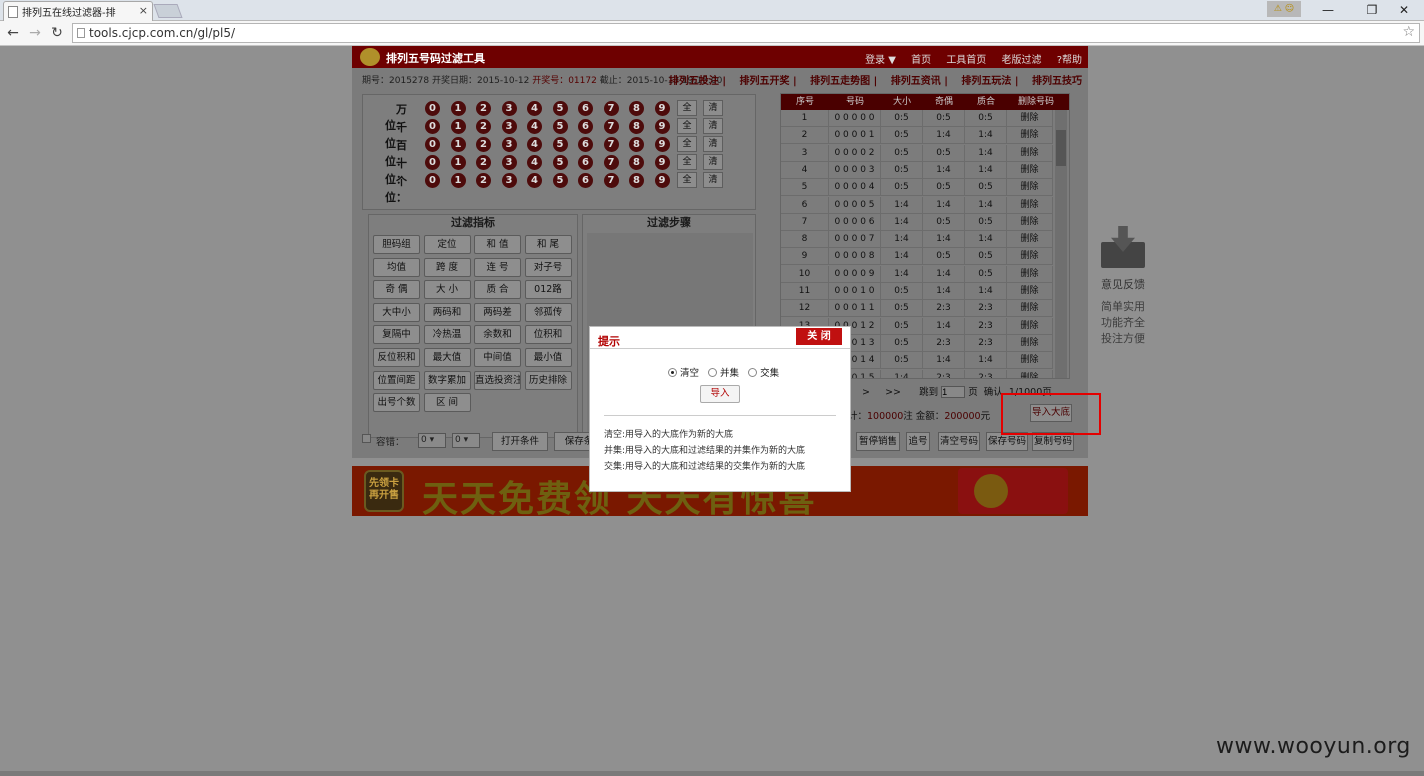 The width and height of the screenshot is (1424, 776). I want to click on link-trend: 排列五走势图, so click(840, 81).